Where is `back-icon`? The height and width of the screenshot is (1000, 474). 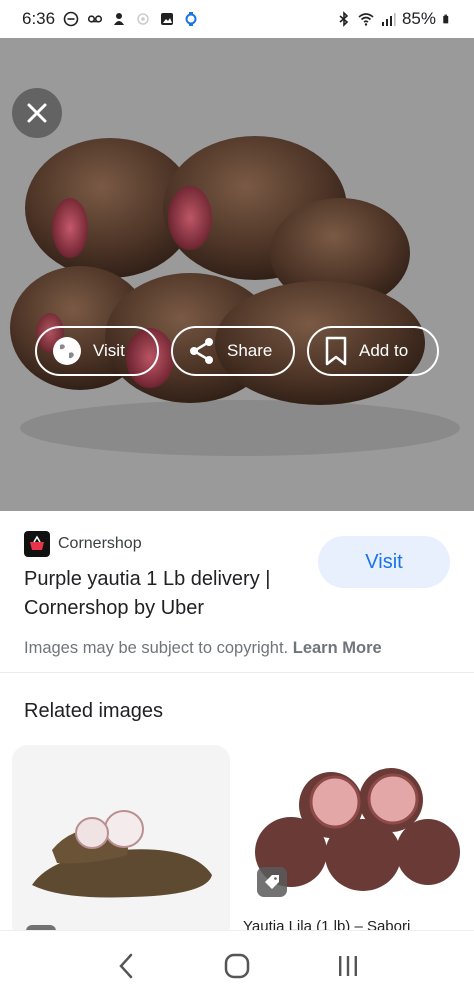 back-icon is located at coordinates (125, 965).